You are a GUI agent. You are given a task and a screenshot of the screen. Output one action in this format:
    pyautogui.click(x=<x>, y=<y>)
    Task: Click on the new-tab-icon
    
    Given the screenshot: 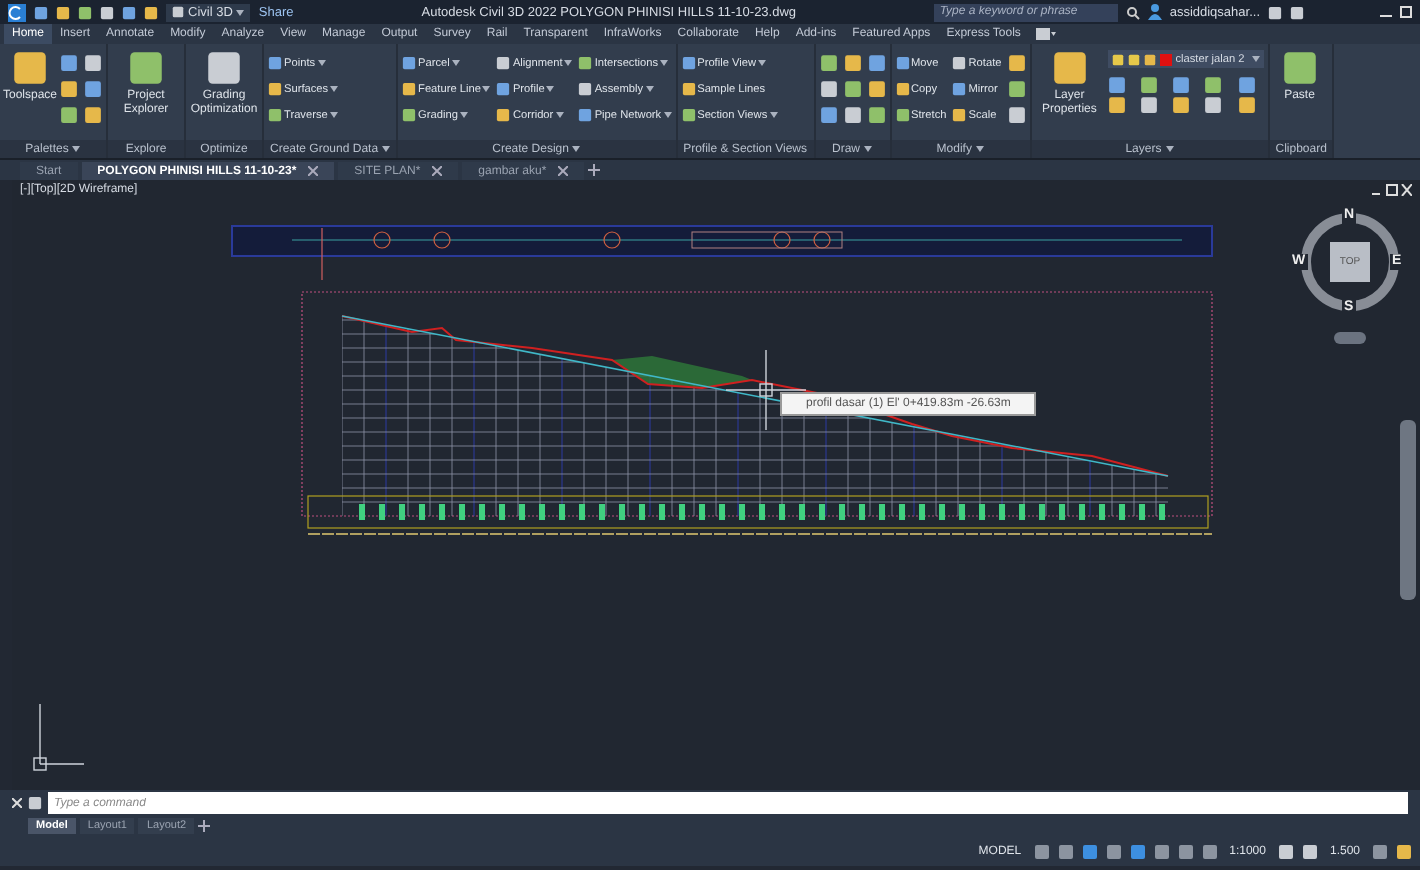 What is the action you would take?
    pyautogui.click(x=594, y=170)
    